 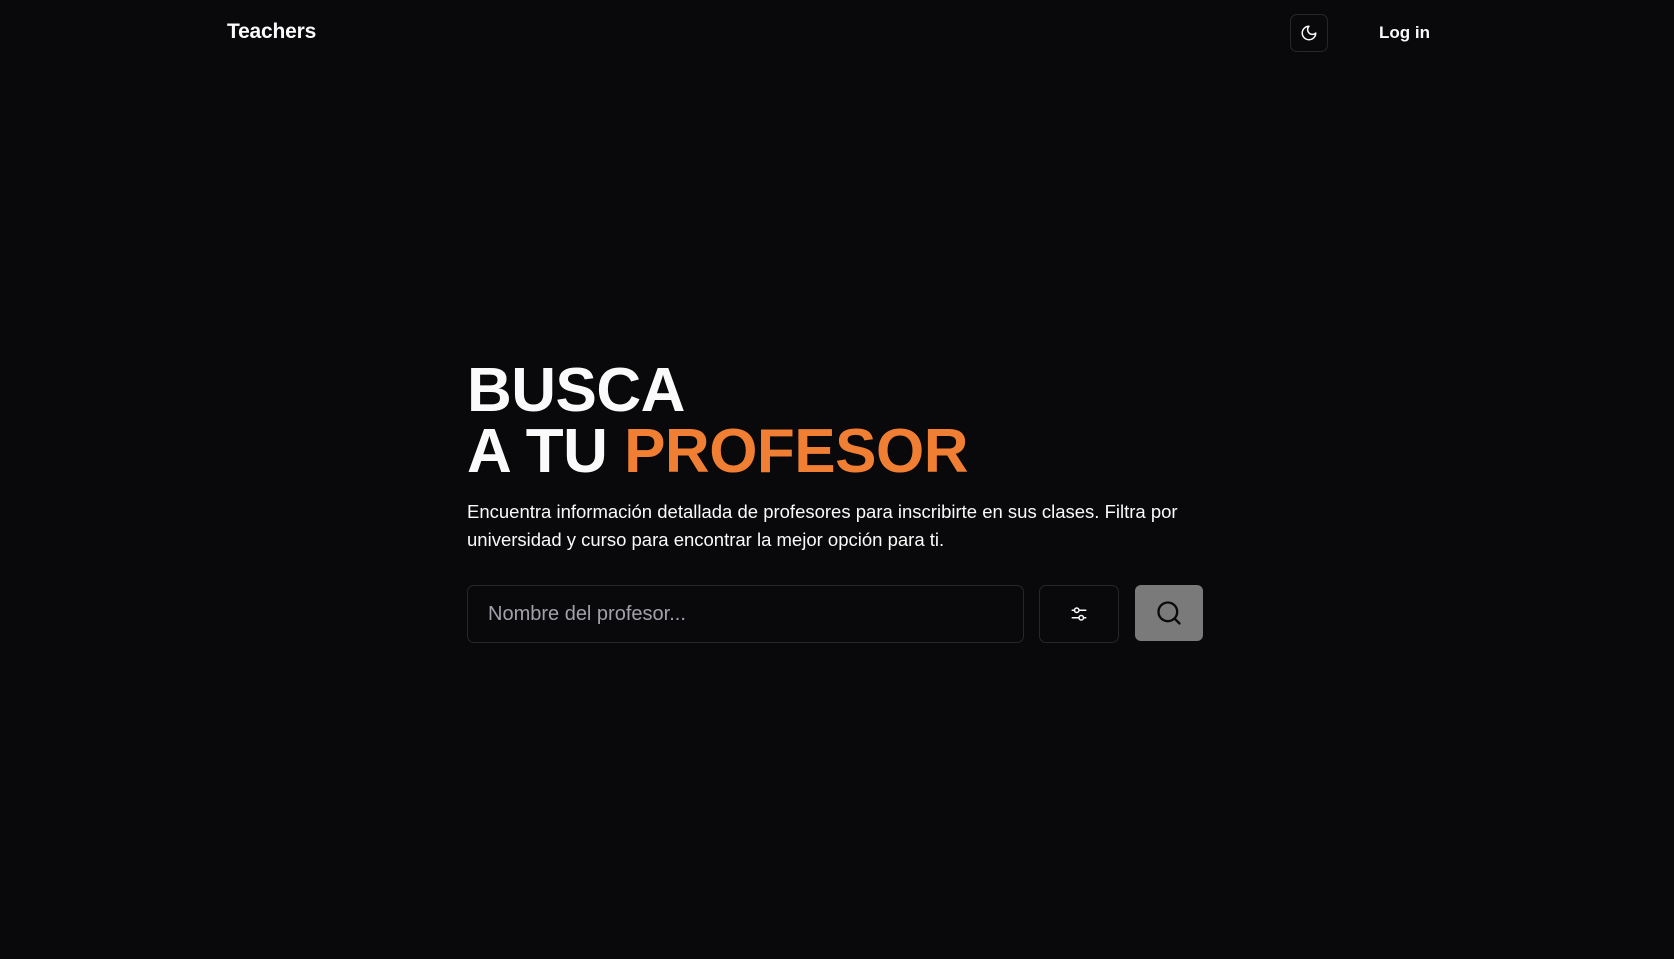 I want to click on teacher-search-input, so click(x=745, y=614).